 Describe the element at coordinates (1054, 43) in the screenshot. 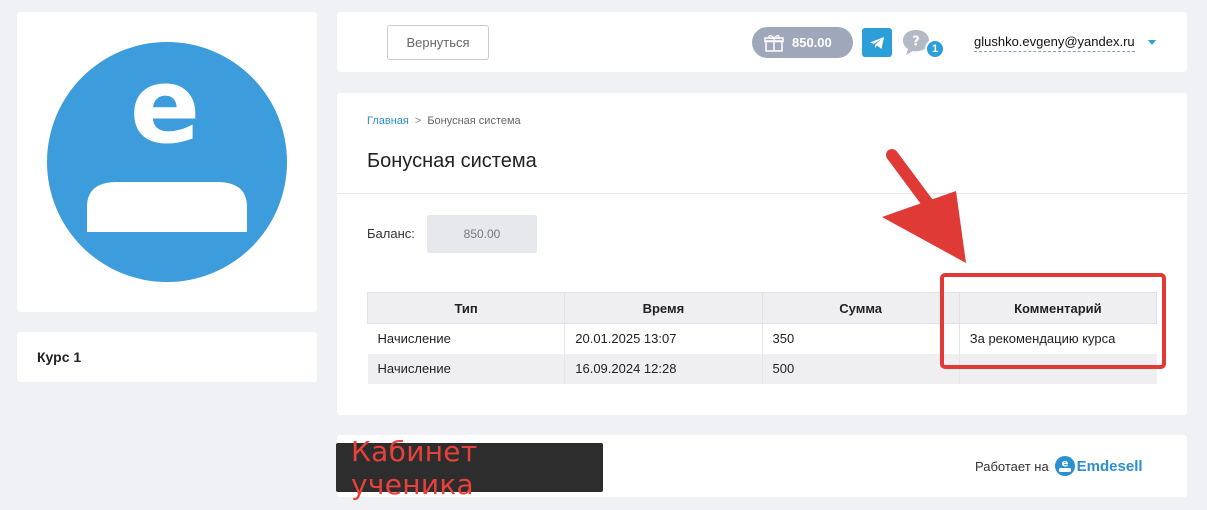

I see `user-menu: glushko.evgeny@yandex.ru` at that location.